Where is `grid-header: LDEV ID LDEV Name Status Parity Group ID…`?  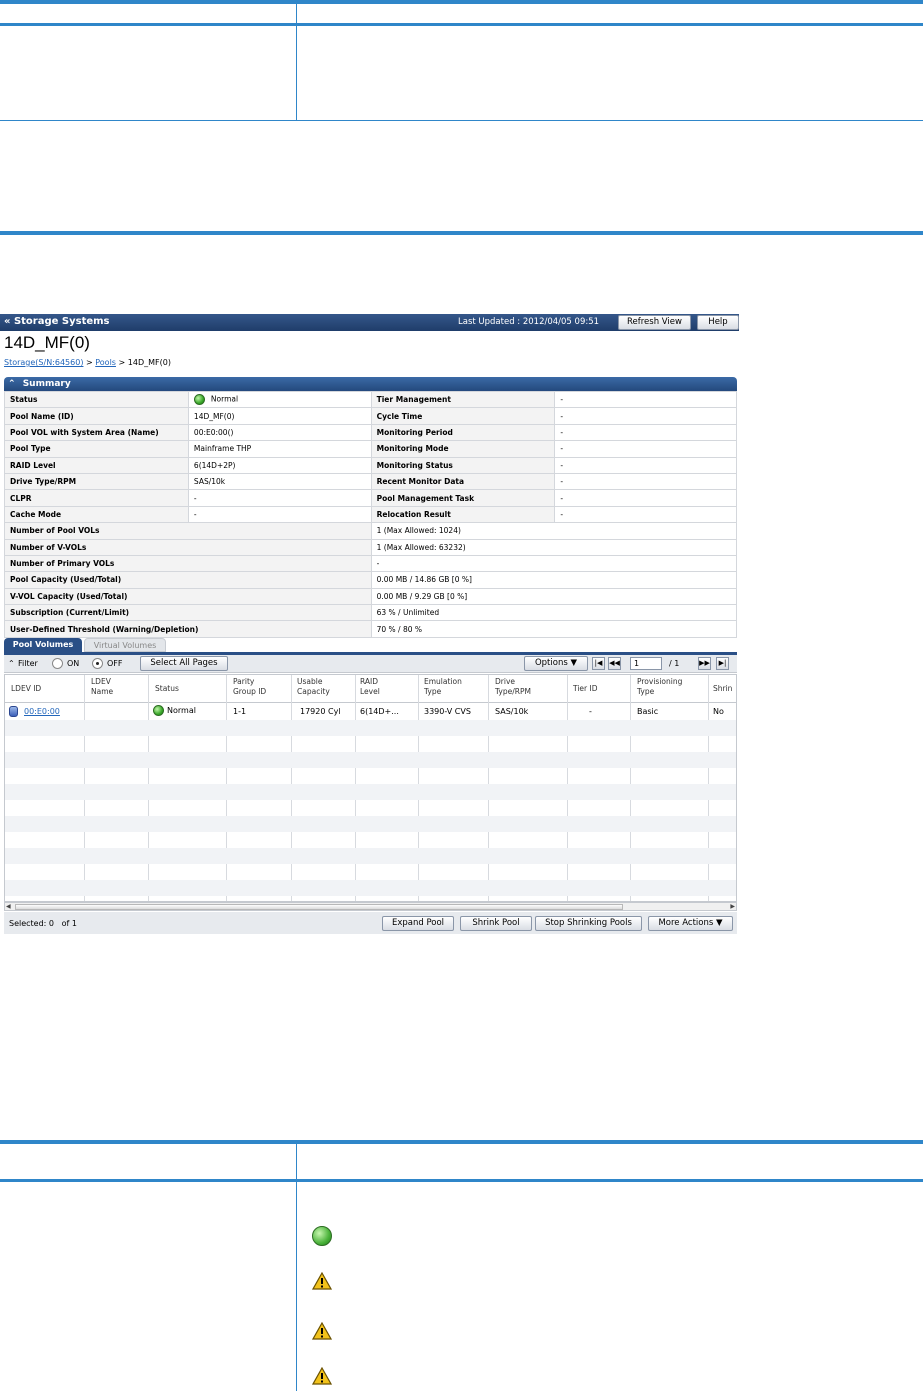
grid-header: LDEV ID LDEV Name Status Parity Group ID… is located at coordinates (370, 689).